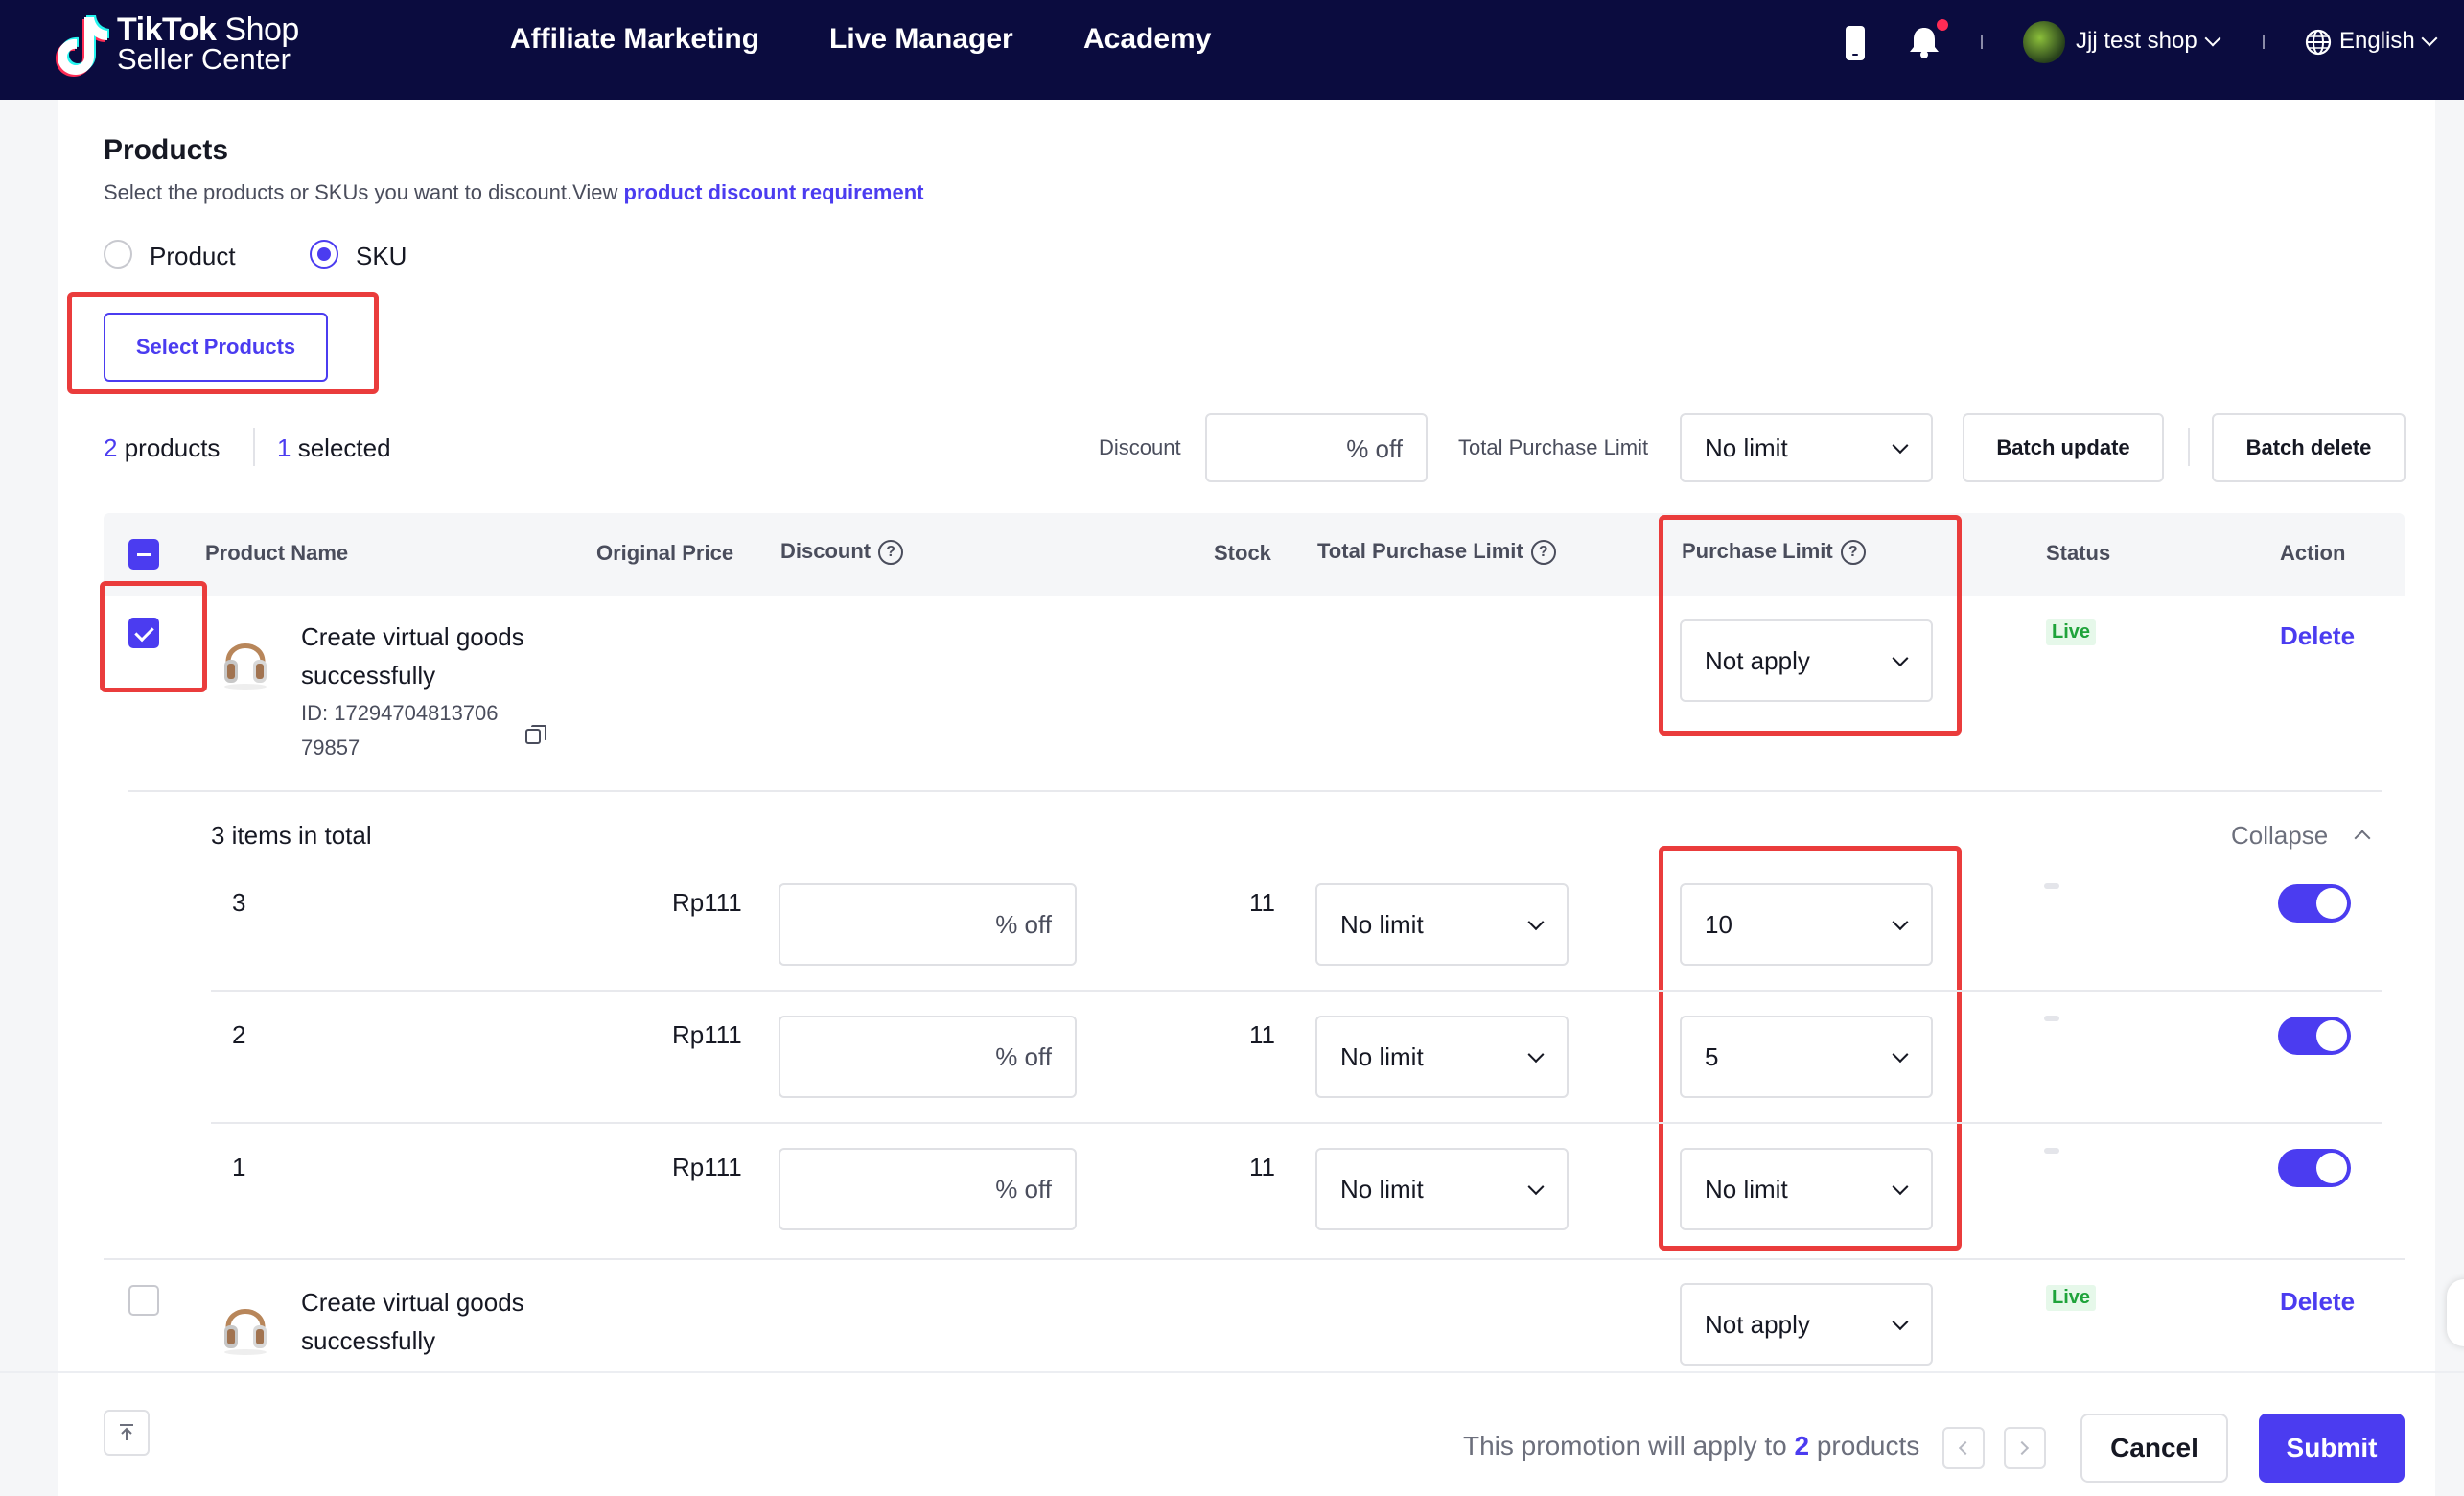 Image resolution: width=2464 pixels, height=1496 pixels. Describe the element at coordinates (2064, 447) in the screenshot. I see `batch-update-button: Batch update` at that location.